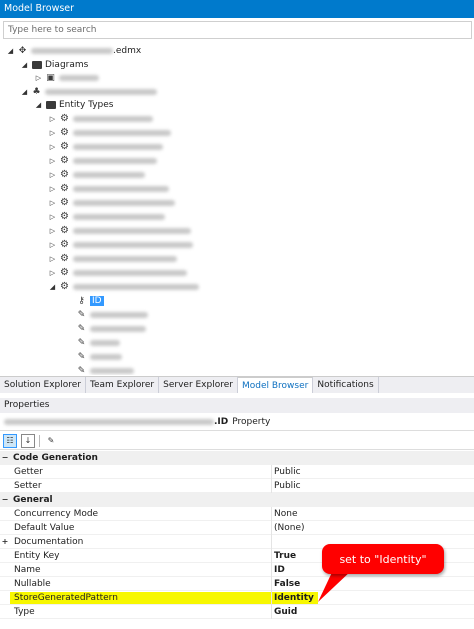  I want to click on property-value: (None), so click(289, 528).